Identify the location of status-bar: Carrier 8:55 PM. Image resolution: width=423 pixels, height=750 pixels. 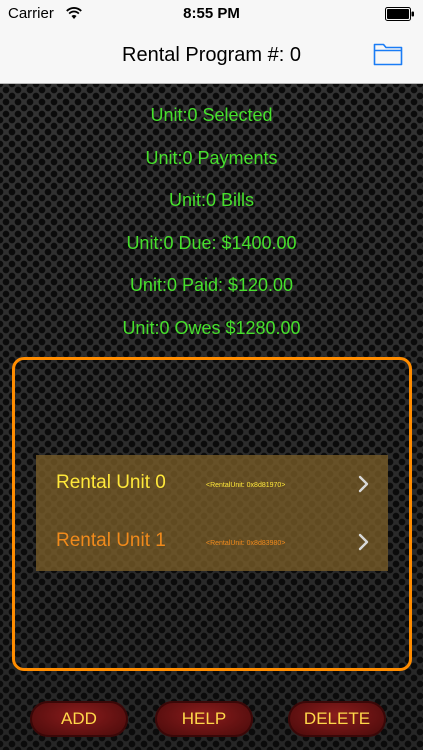
(211, 14).